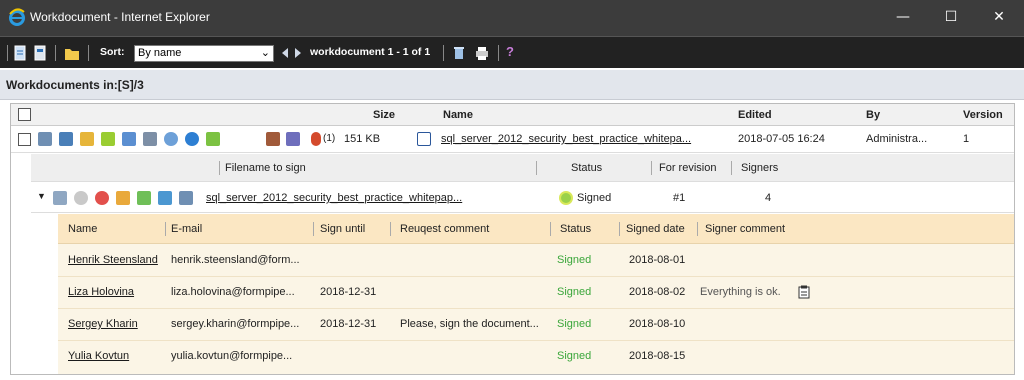 The height and width of the screenshot is (380, 1024). I want to click on signers-col-request-comment: Reuqest comment, so click(445, 229).